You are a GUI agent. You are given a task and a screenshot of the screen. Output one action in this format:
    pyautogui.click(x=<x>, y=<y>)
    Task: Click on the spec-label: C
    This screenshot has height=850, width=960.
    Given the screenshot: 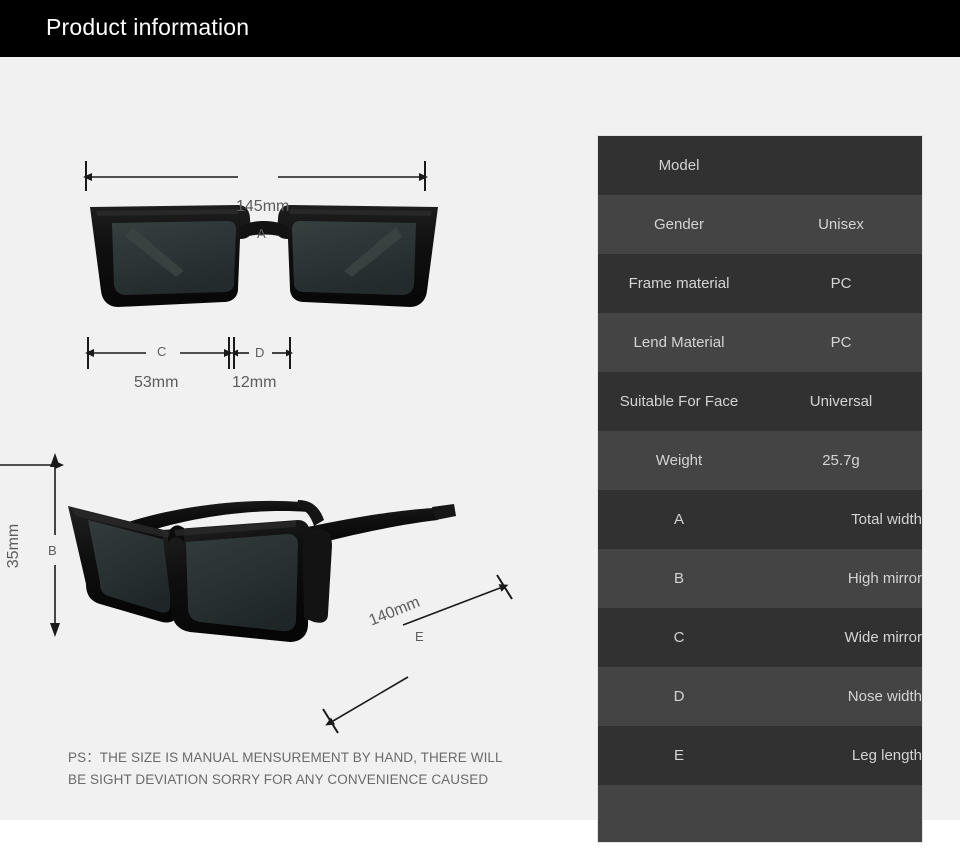 What is the action you would take?
    pyautogui.click(x=679, y=637)
    